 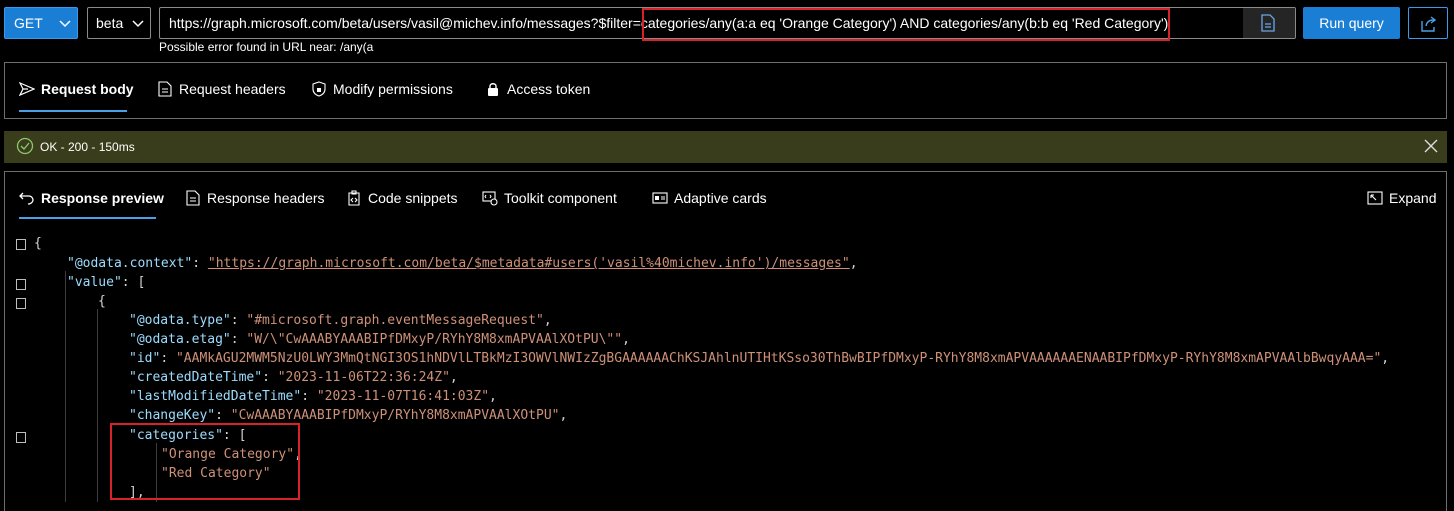 I want to click on tab-code-snippets: Code snippets, so click(x=402, y=198).